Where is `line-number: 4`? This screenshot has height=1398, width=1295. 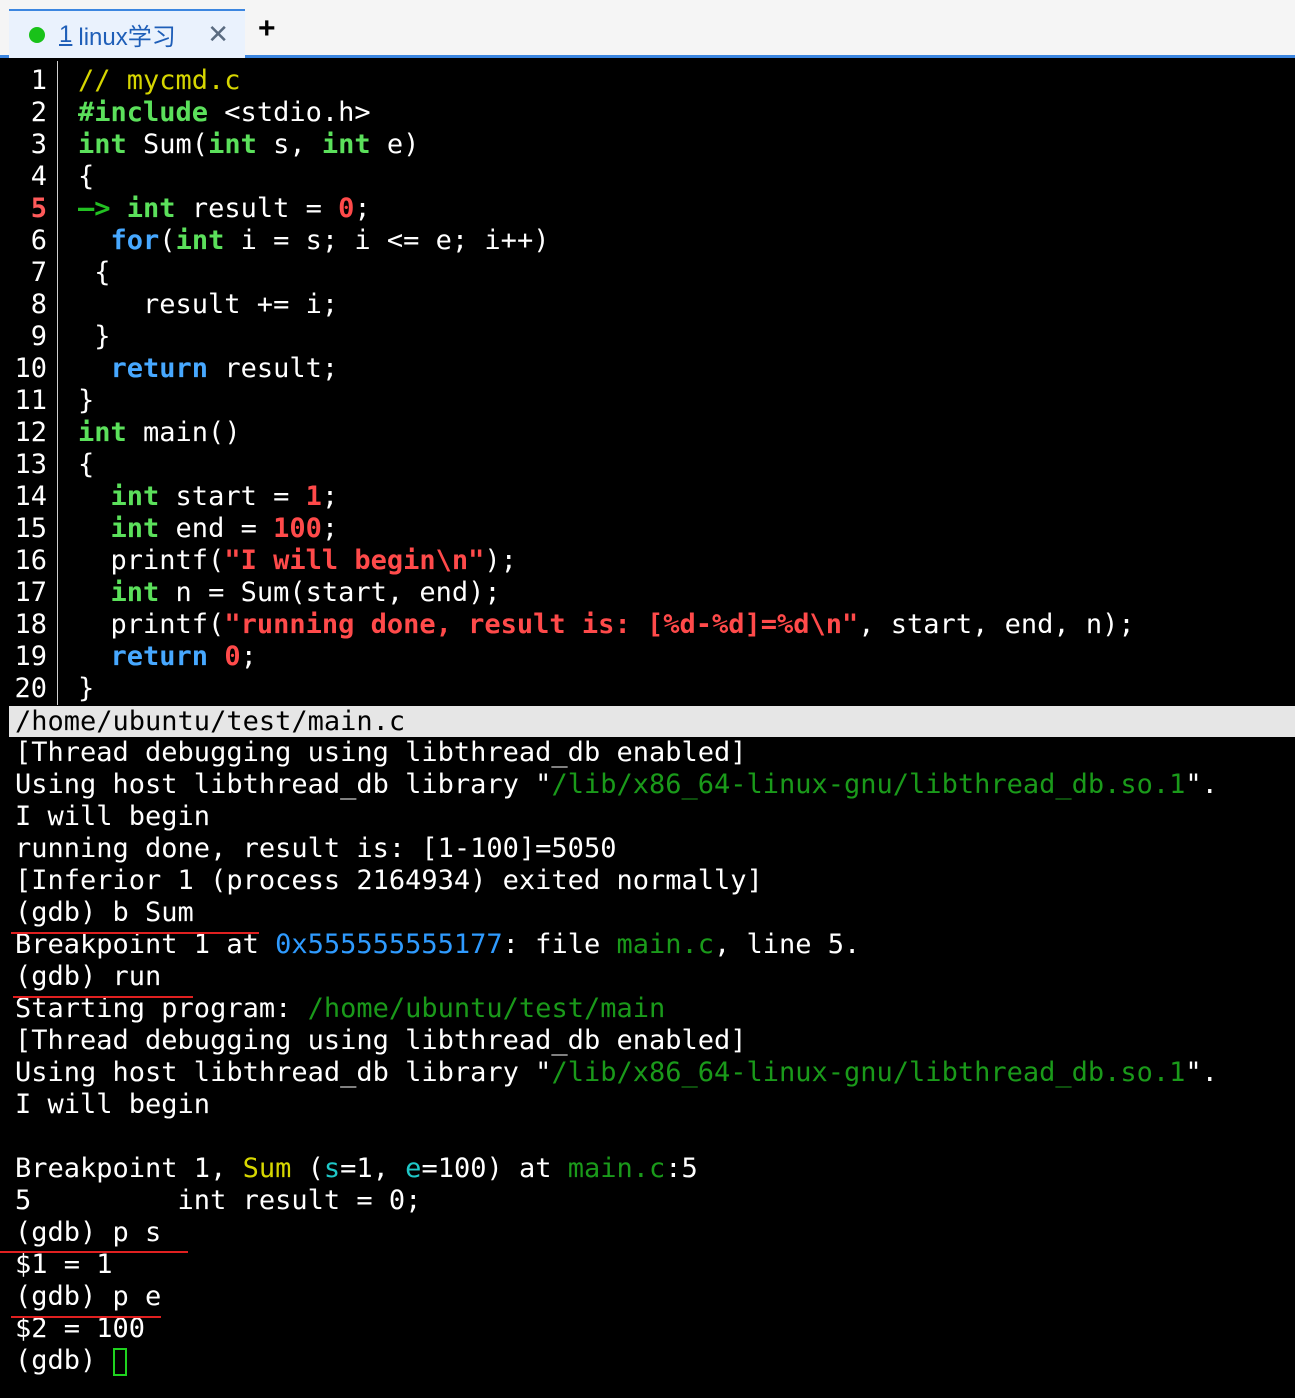 line-number: 4 is located at coordinates (38, 176).